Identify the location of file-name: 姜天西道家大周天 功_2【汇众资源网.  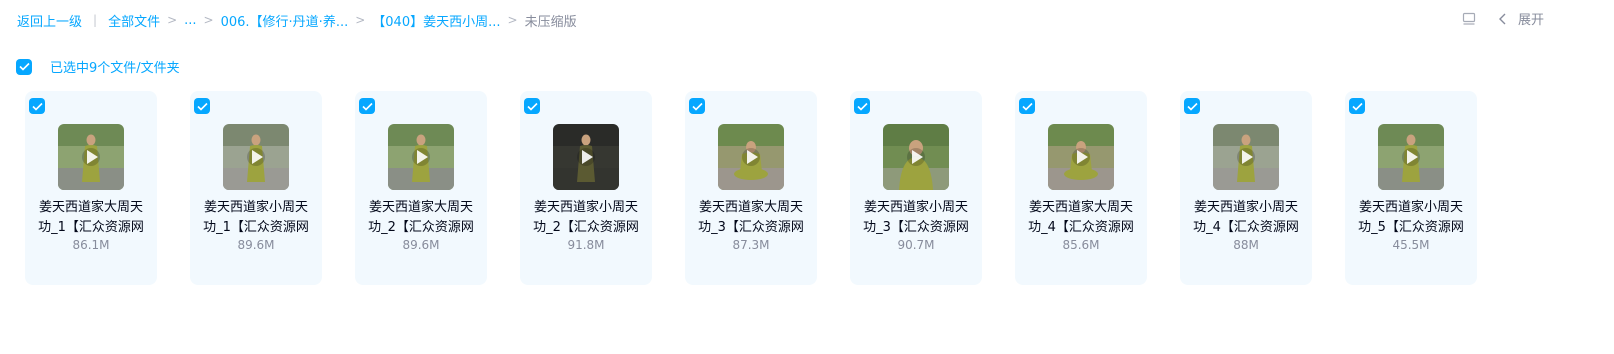
(421, 218).